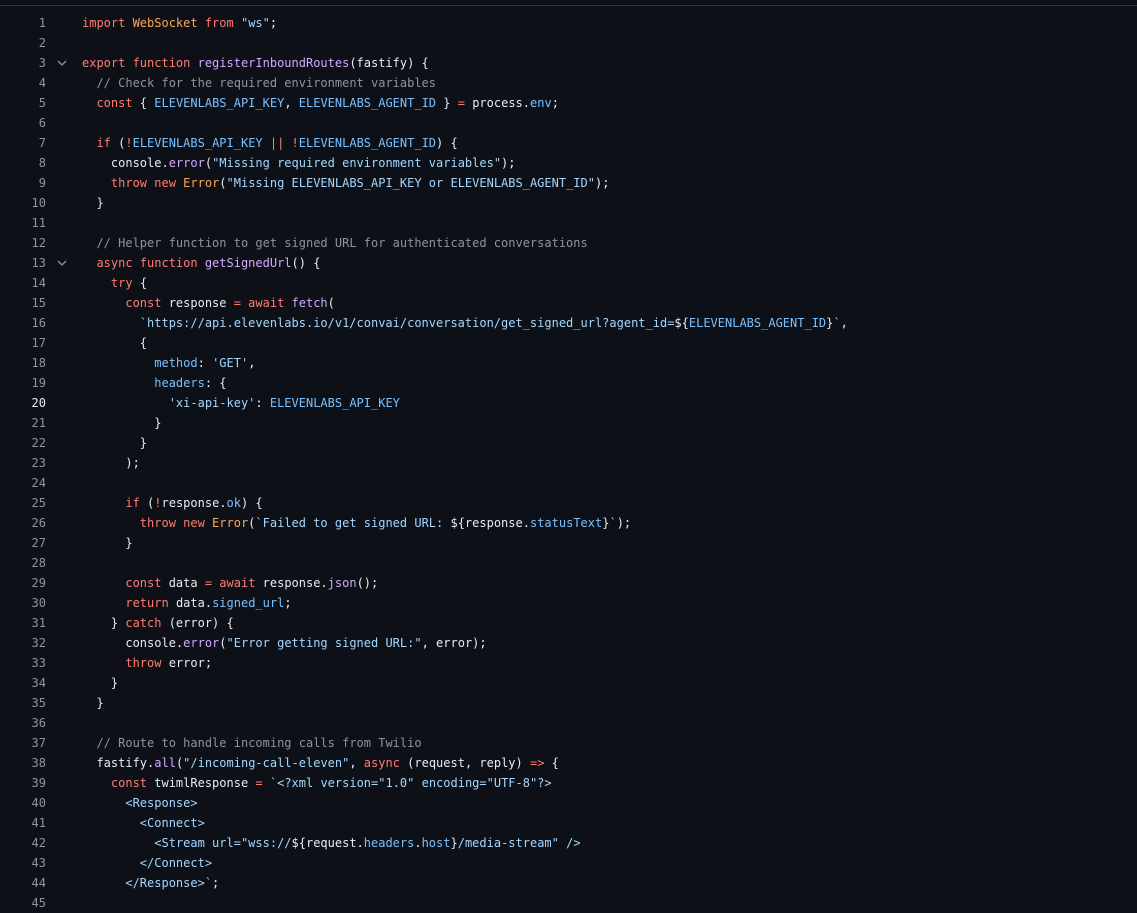 This screenshot has height=913, width=1137. What do you see at coordinates (23, 203) in the screenshot?
I see `line-number: 10` at bounding box center [23, 203].